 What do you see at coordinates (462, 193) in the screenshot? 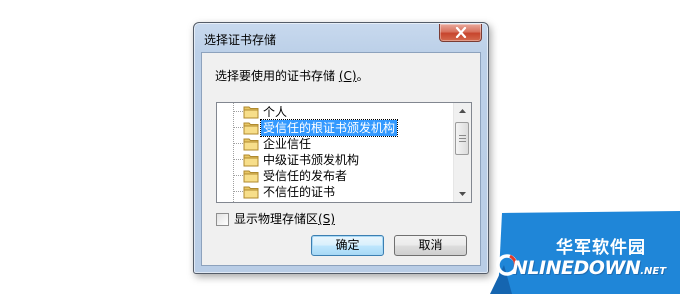
I see `scroll-down-arrow-icon` at bounding box center [462, 193].